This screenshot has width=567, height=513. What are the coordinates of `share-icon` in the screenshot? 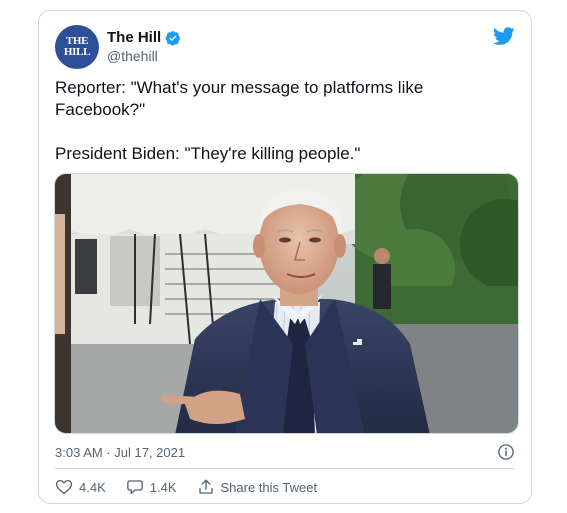 It's located at (205, 486).